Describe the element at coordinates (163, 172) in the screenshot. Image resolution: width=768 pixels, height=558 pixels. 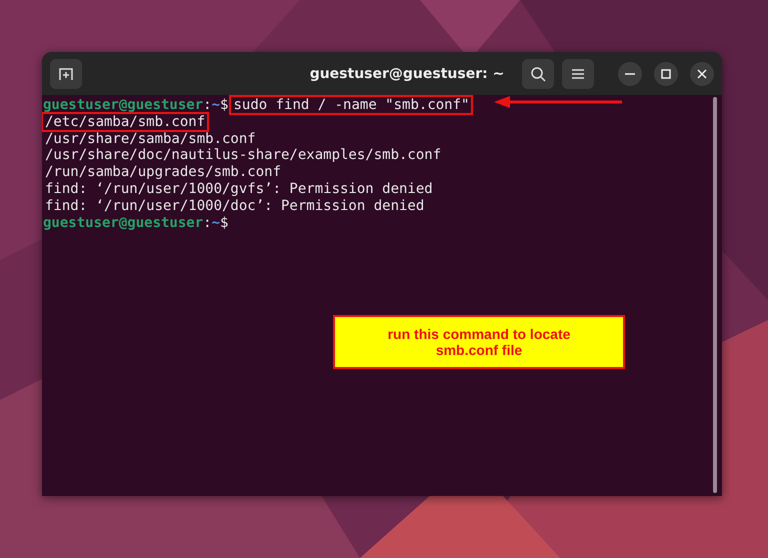
I see `output-line: /run/samba/upgrades/smb.conf` at that location.